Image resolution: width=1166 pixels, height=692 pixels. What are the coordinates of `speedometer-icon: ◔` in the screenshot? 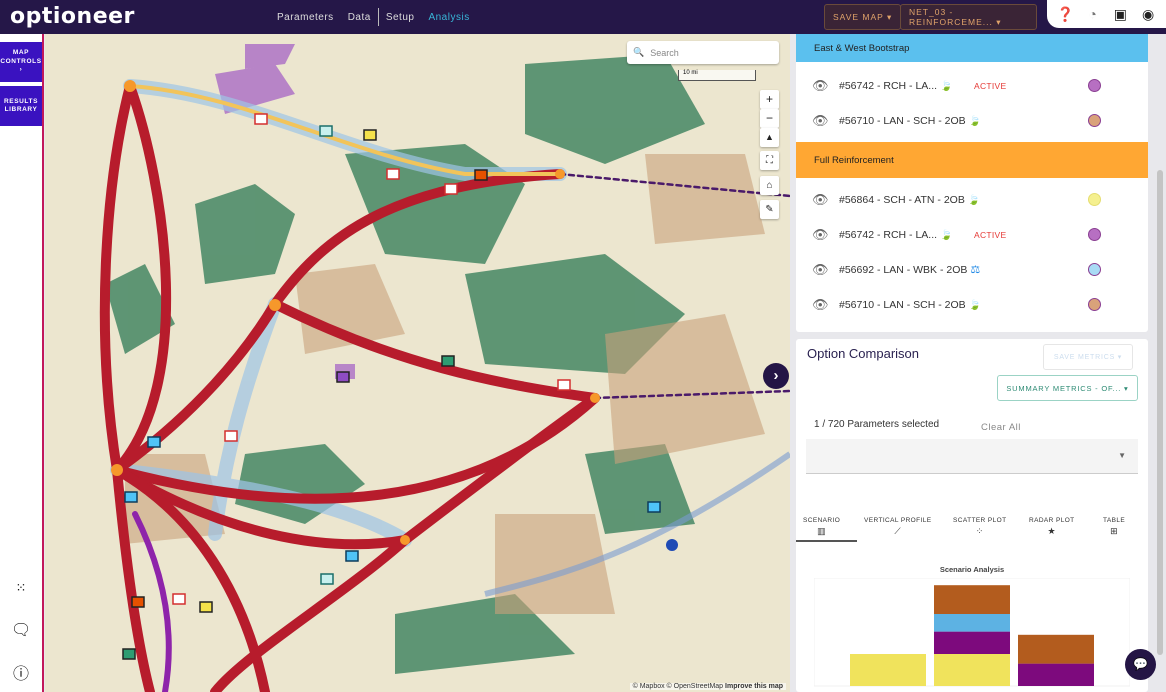 It's located at (1093, 14).